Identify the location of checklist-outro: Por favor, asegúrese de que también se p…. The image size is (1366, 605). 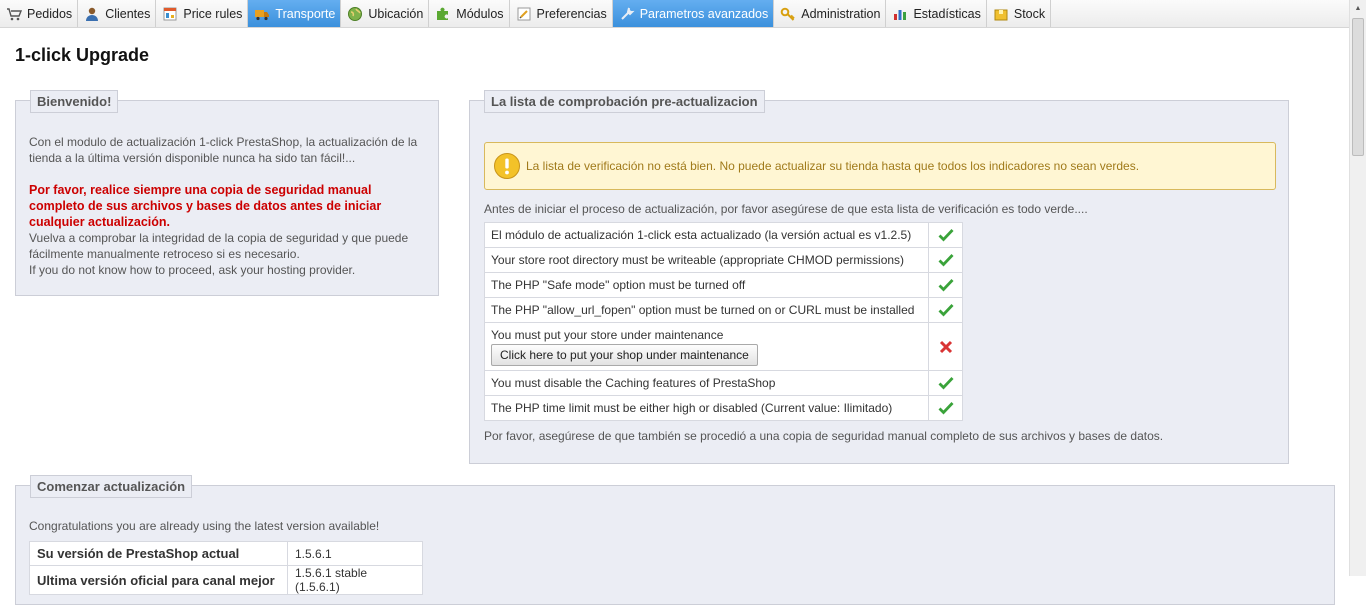
(824, 436).